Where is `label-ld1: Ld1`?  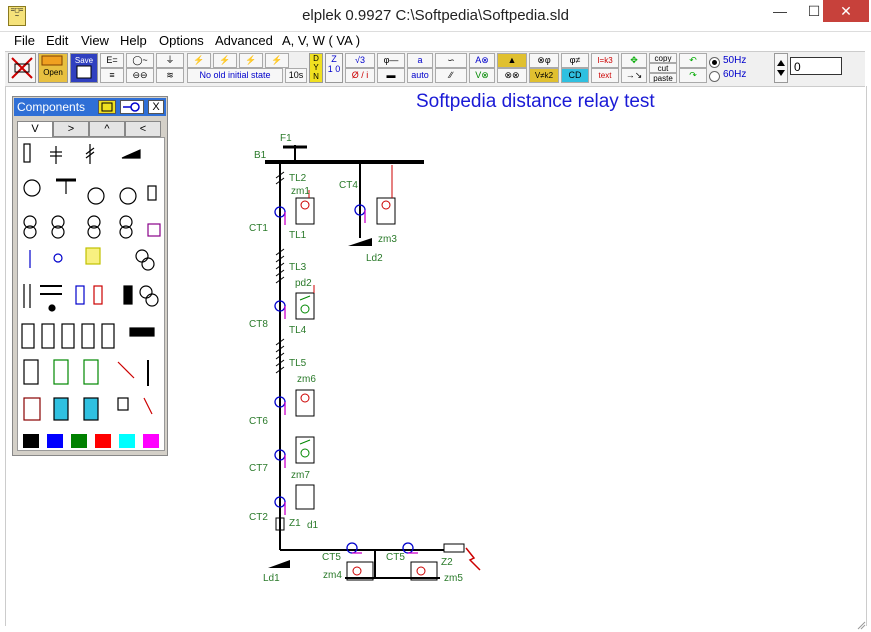
label-ld1: Ld1 is located at coordinates (271, 578).